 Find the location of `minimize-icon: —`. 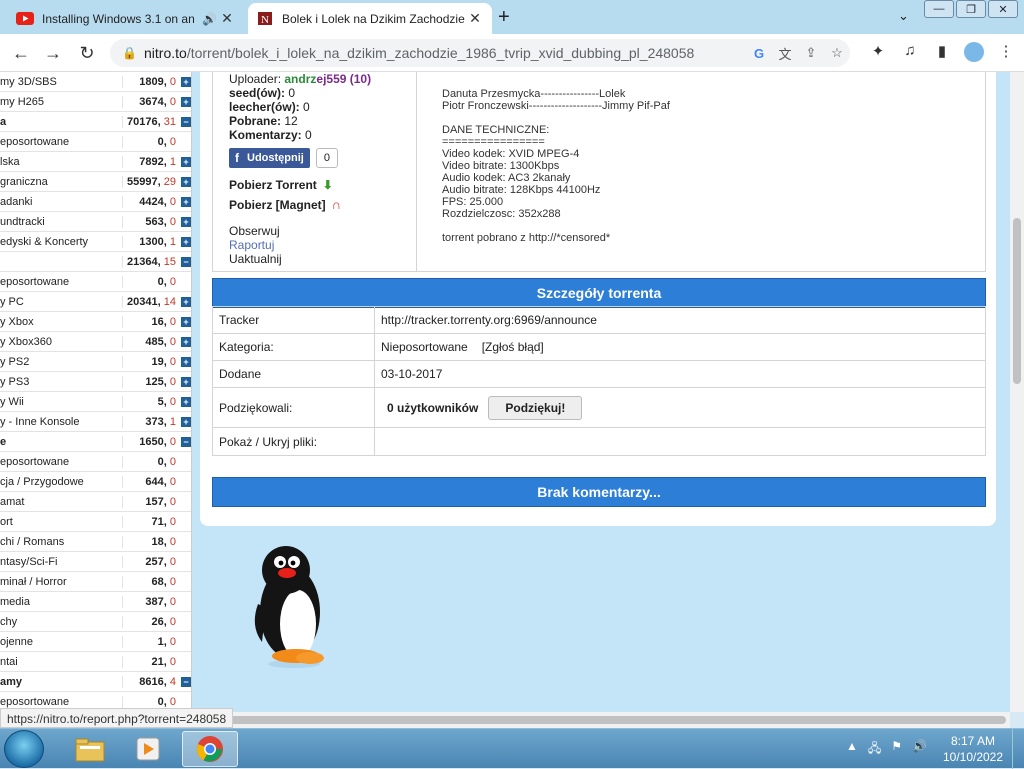

minimize-icon: — is located at coordinates (939, 9).